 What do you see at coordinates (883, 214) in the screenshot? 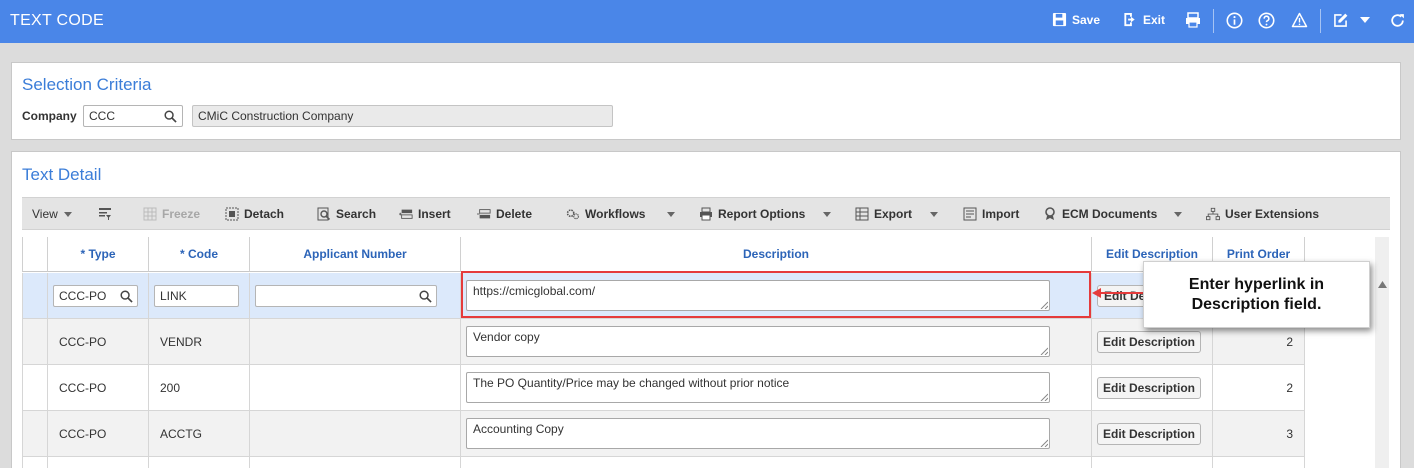
I see `export-button: Export` at bounding box center [883, 214].